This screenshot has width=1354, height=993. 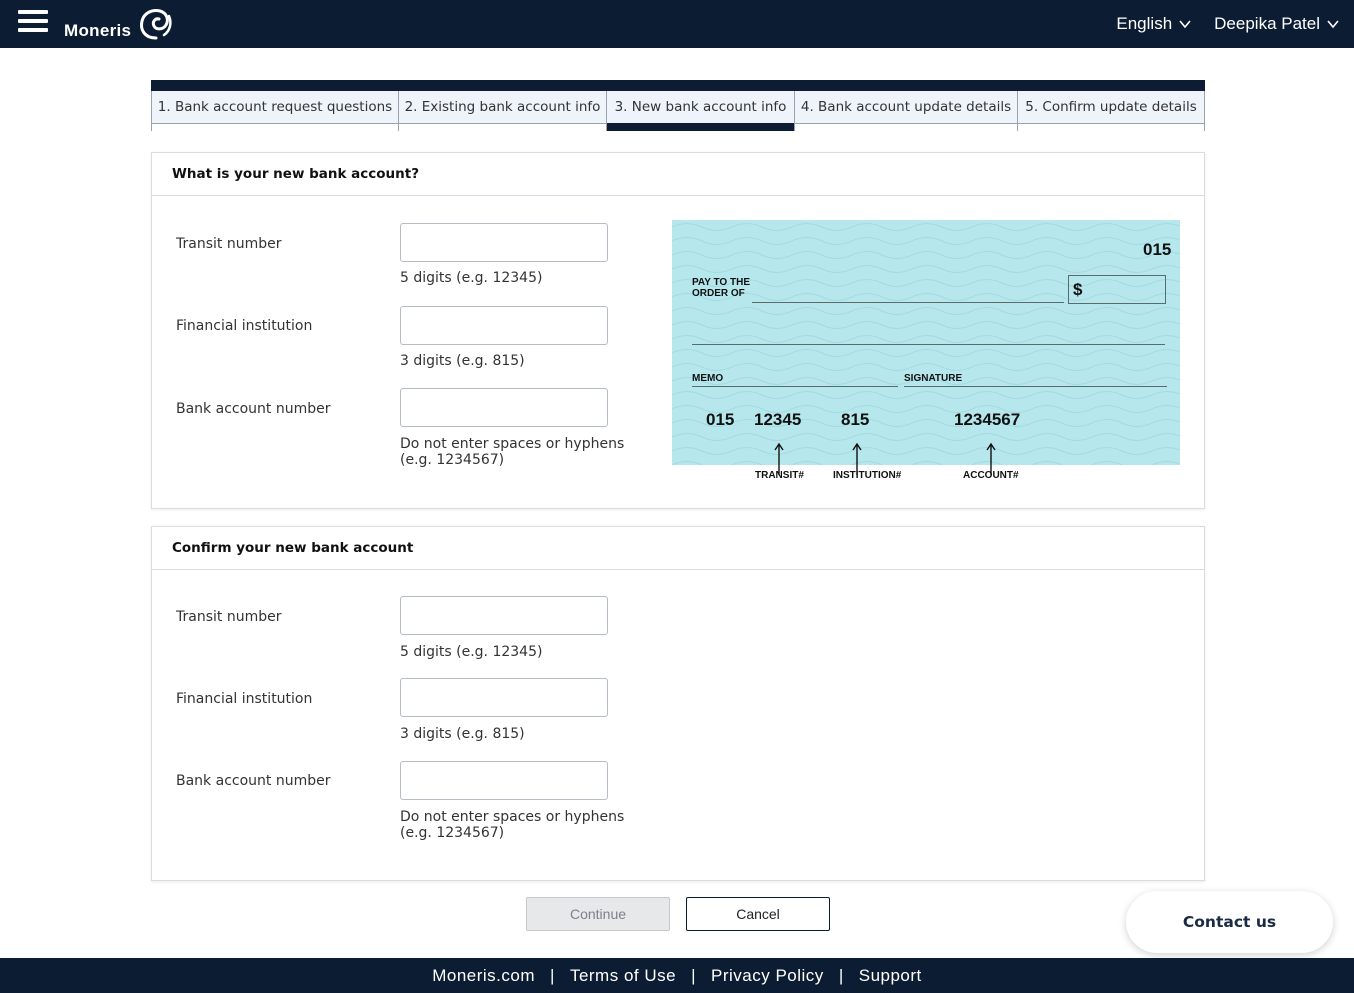 I want to click on signature-line, so click(x=1035, y=386).